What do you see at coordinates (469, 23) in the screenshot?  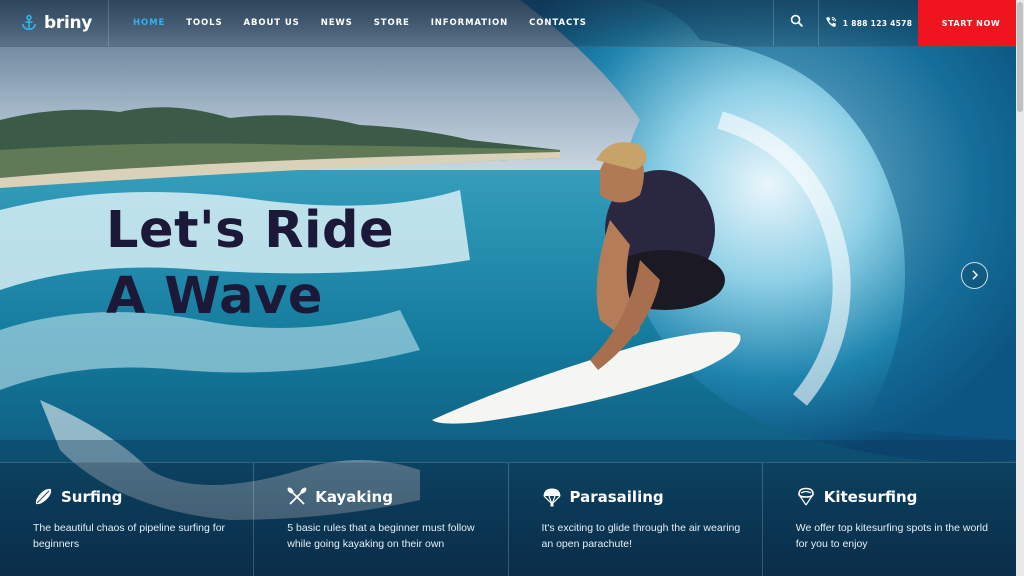 I see `nav-item-information: INFORMATION` at bounding box center [469, 23].